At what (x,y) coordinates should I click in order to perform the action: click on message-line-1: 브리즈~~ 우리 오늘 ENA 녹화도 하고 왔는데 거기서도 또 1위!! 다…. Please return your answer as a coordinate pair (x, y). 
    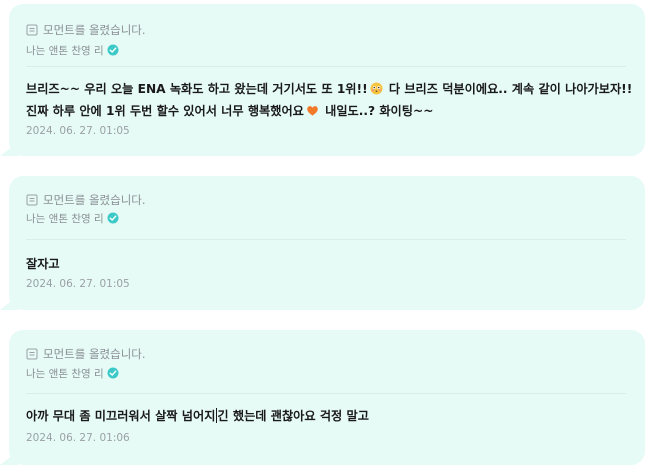
    Looking at the image, I should click on (329, 89).